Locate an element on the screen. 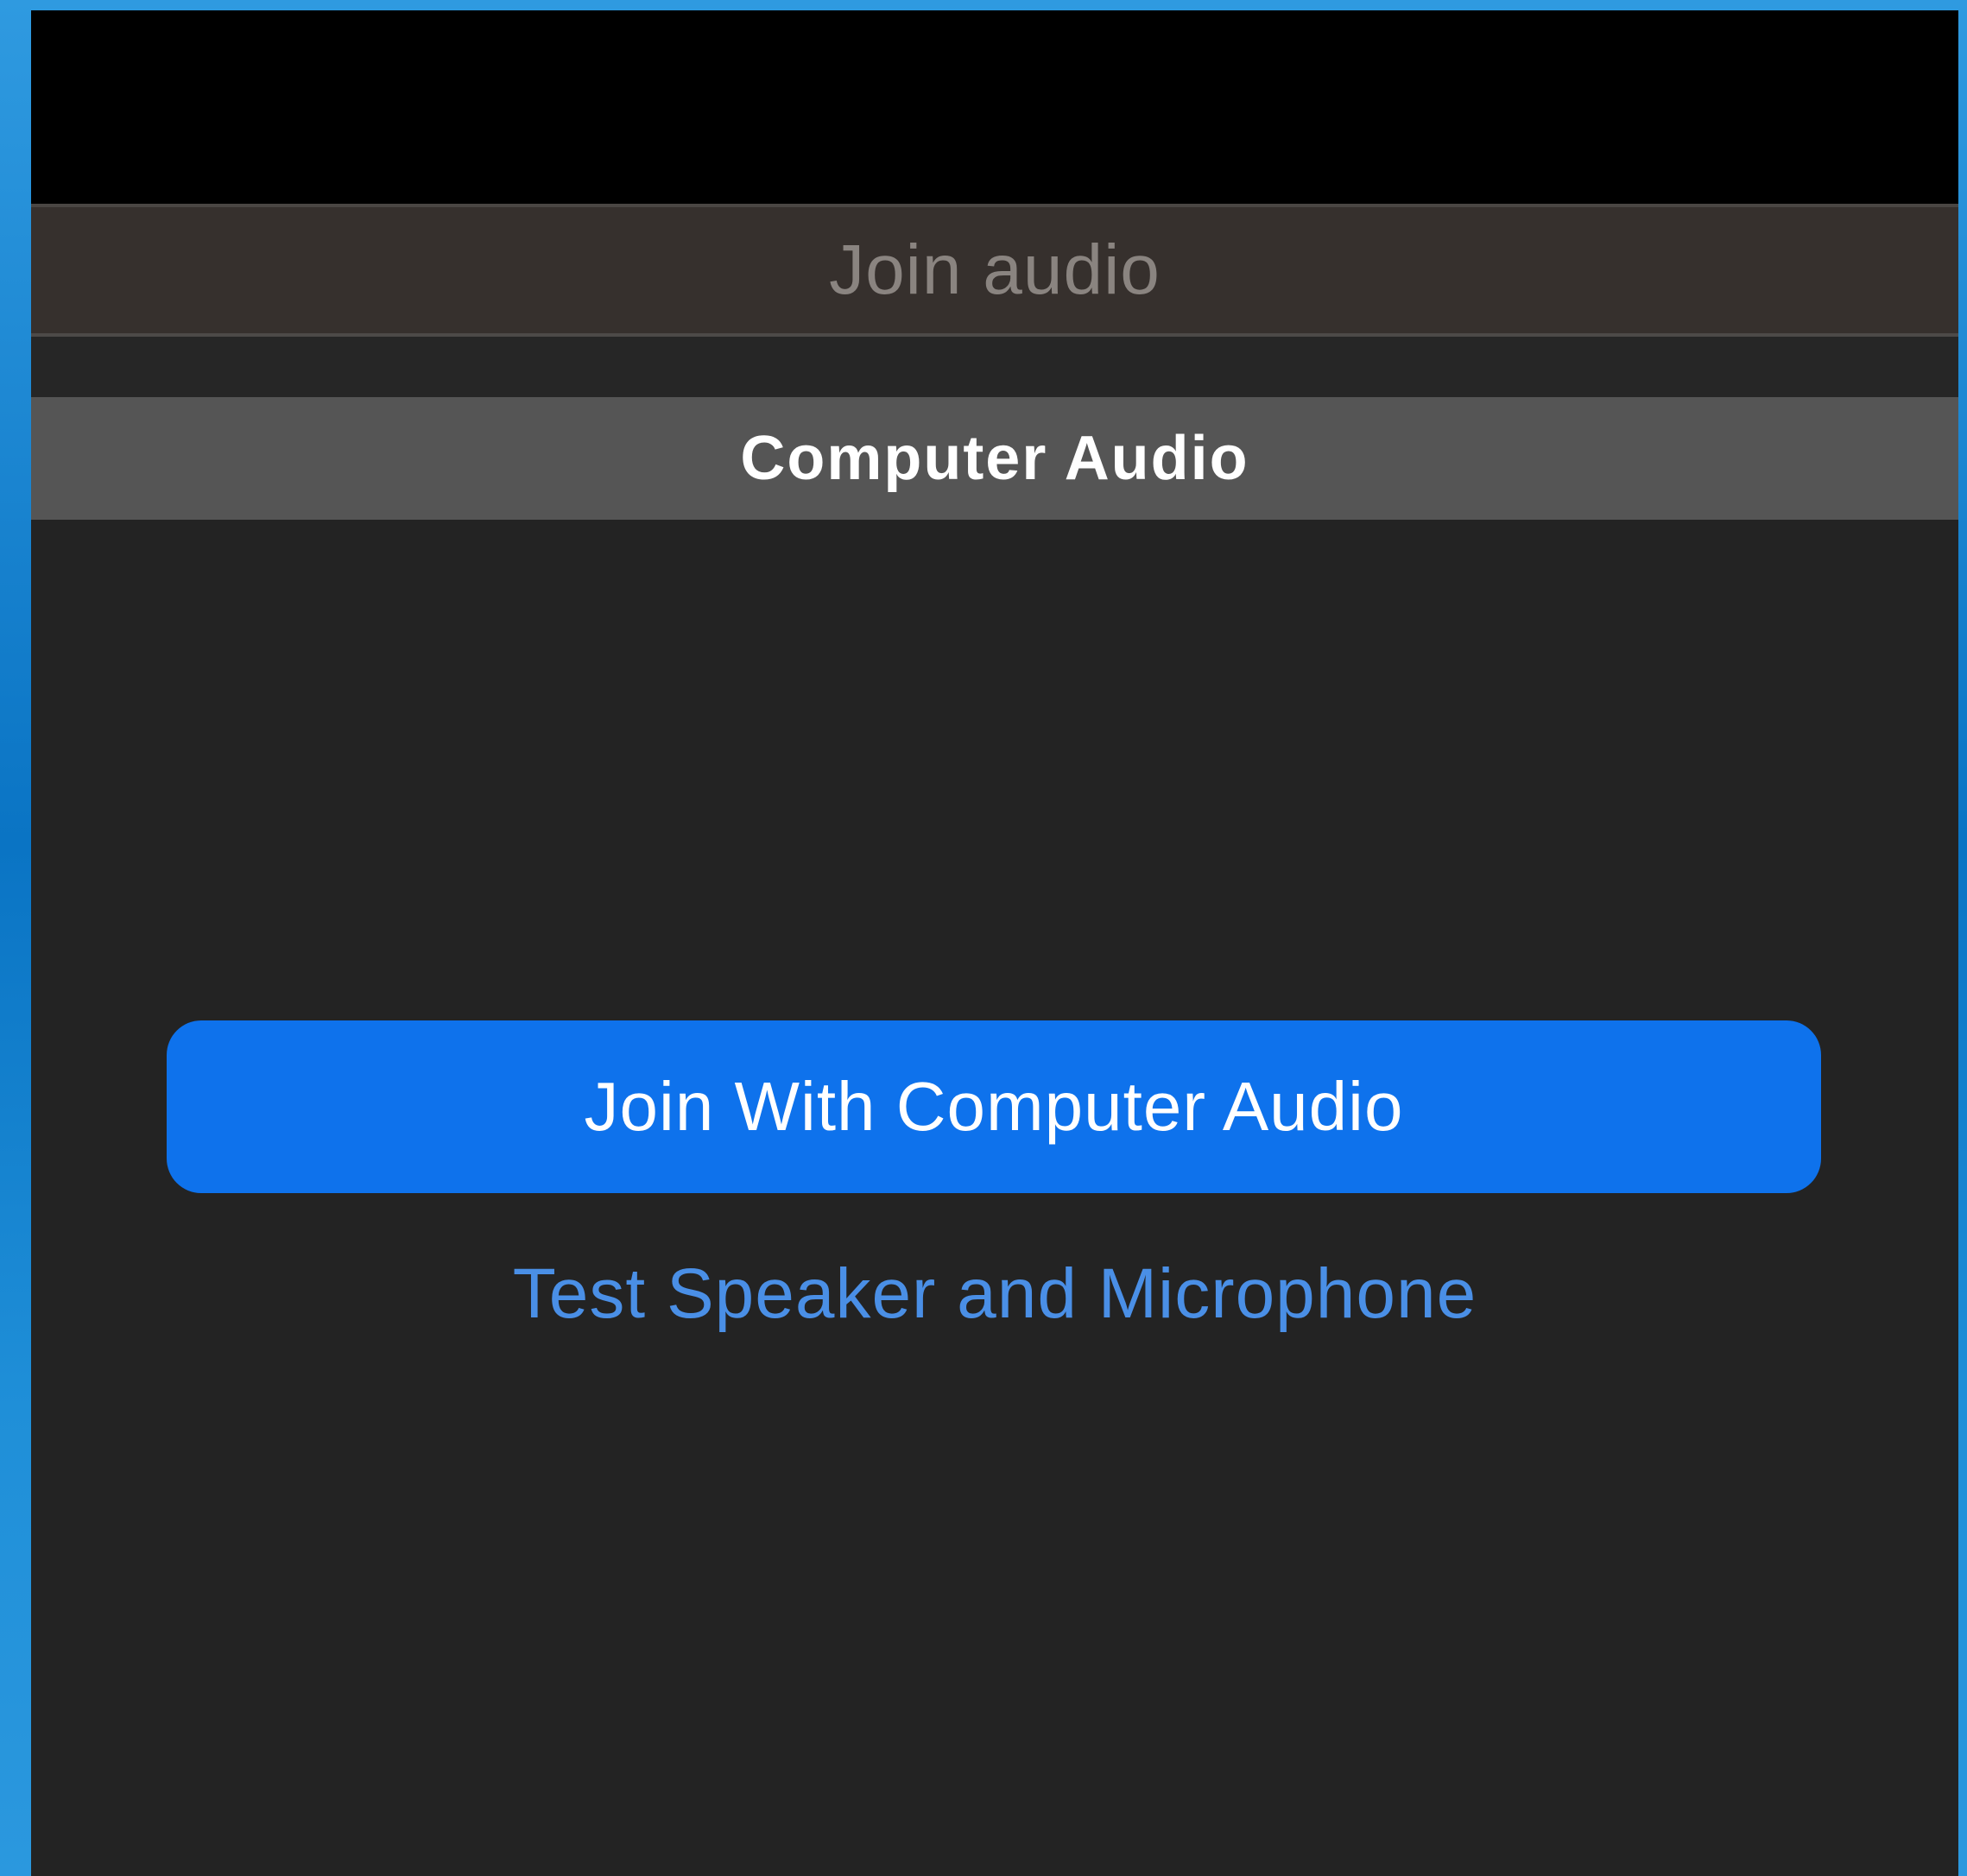  title-bar: Join audio is located at coordinates (995, 270).